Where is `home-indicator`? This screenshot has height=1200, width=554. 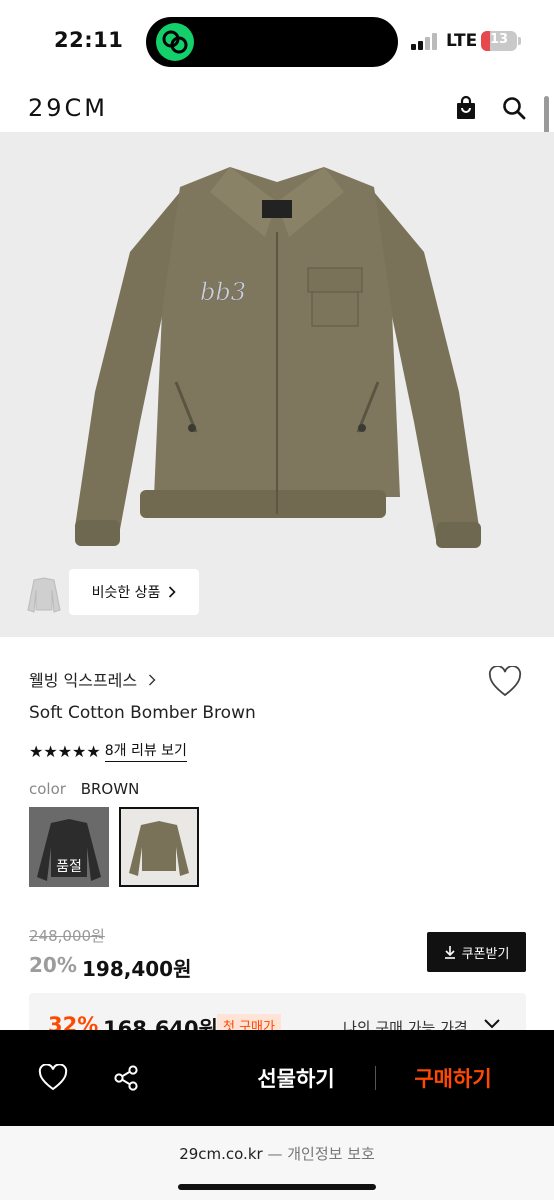 home-indicator is located at coordinates (277, 1187).